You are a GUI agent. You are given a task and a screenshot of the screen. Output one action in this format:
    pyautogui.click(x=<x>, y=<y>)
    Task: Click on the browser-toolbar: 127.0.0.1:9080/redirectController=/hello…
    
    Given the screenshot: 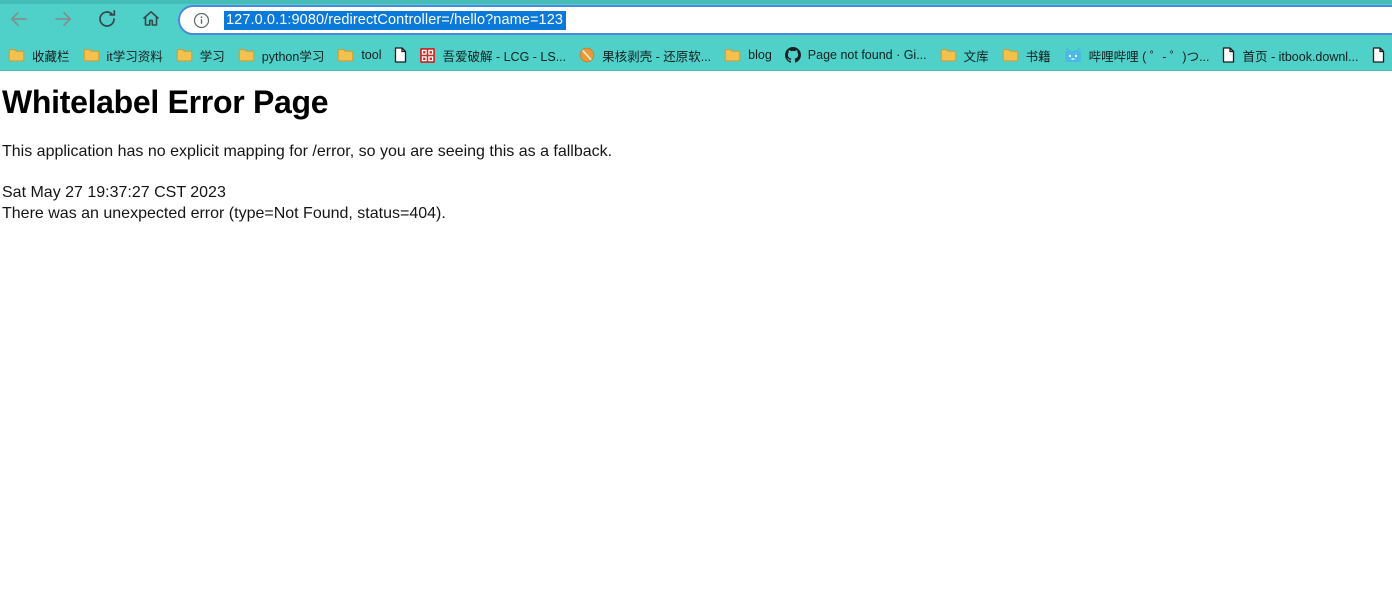 What is the action you would take?
    pyautogui.click(x=696, y=20)
    